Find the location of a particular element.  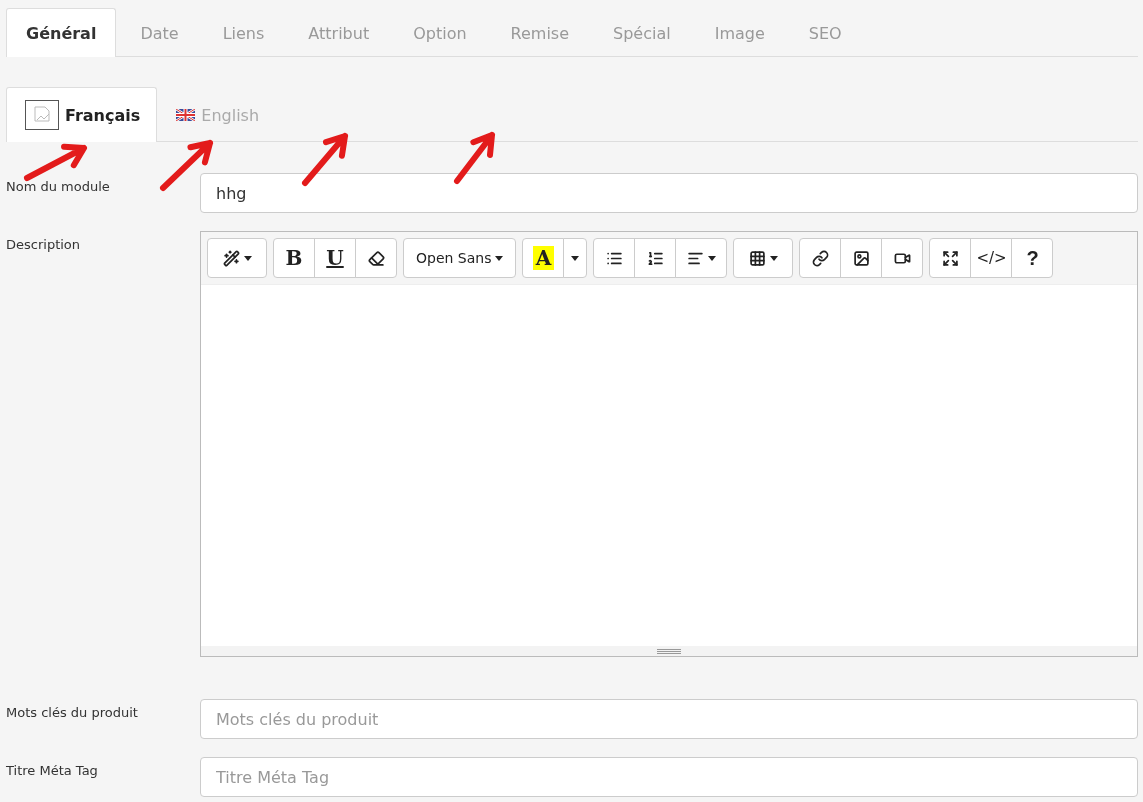

language-tab: Français is located at coordinates (82, 114).